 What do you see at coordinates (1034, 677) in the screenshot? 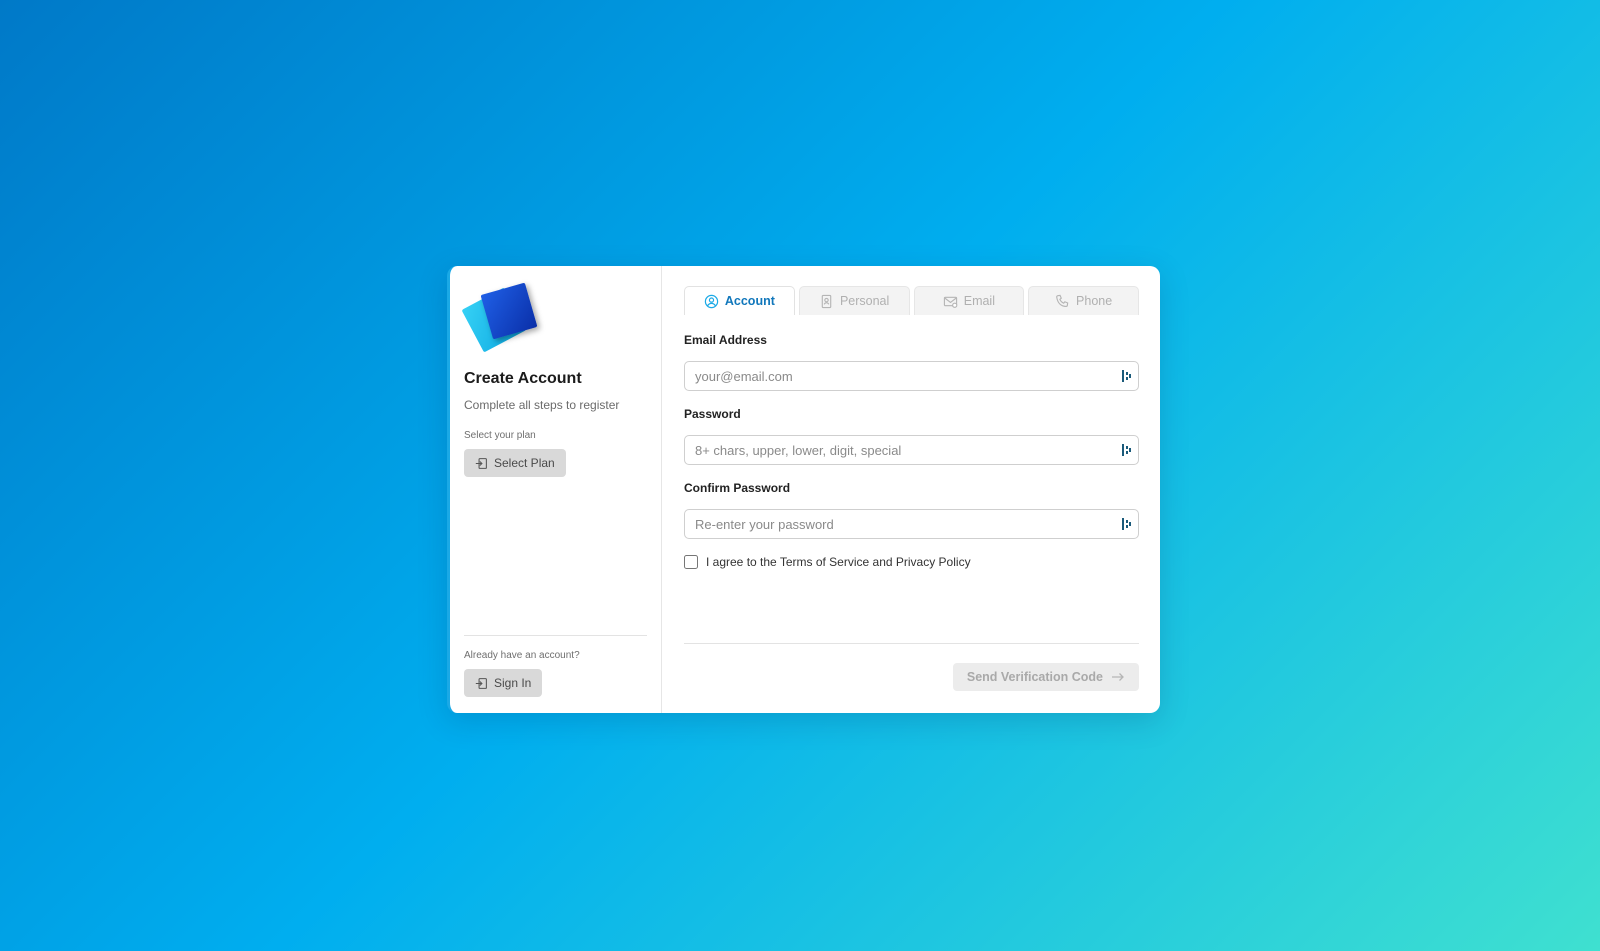
I see `send-verification-code-label: Send Verification Code` at bounding box center [1034, 677].